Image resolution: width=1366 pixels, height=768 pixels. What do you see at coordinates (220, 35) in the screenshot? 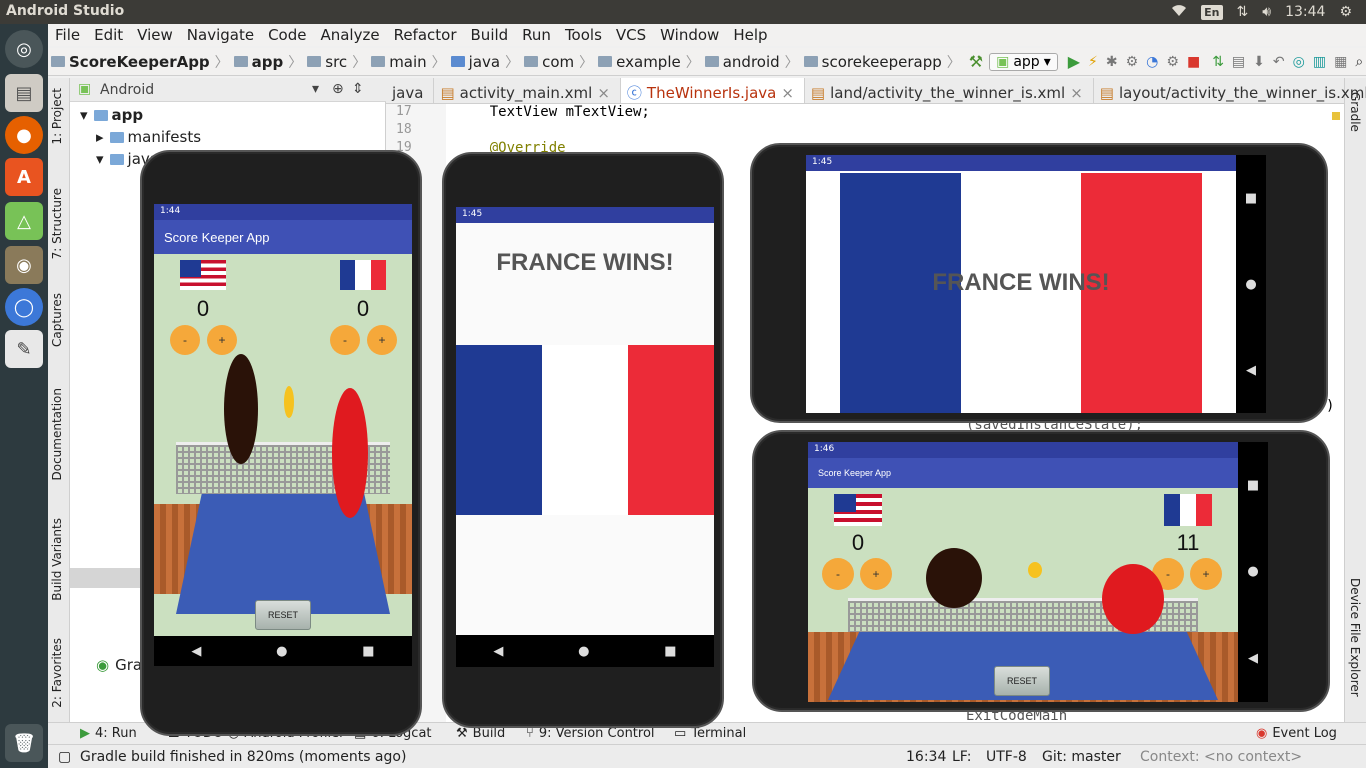
I see `menu-navigate: Navigate` at bounding box center [220, 35].